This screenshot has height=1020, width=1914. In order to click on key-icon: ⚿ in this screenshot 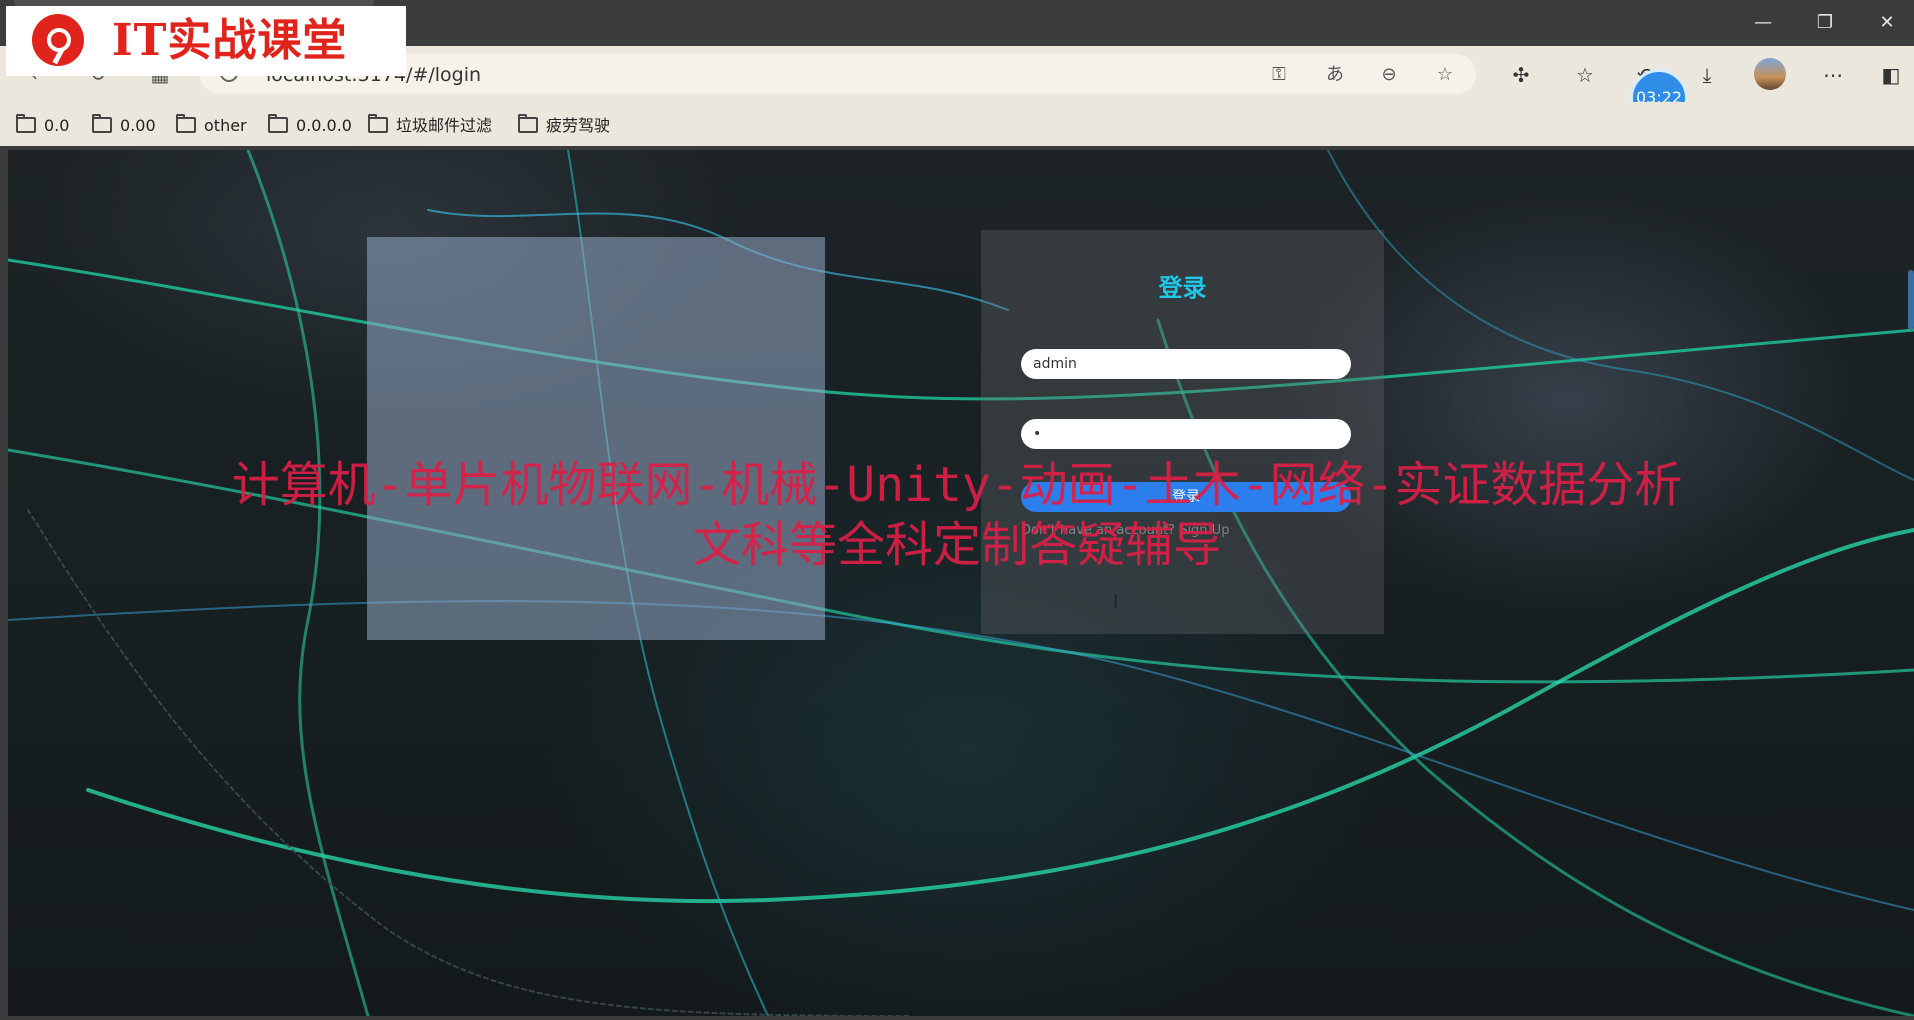, I will do `click(1279, 75)`.